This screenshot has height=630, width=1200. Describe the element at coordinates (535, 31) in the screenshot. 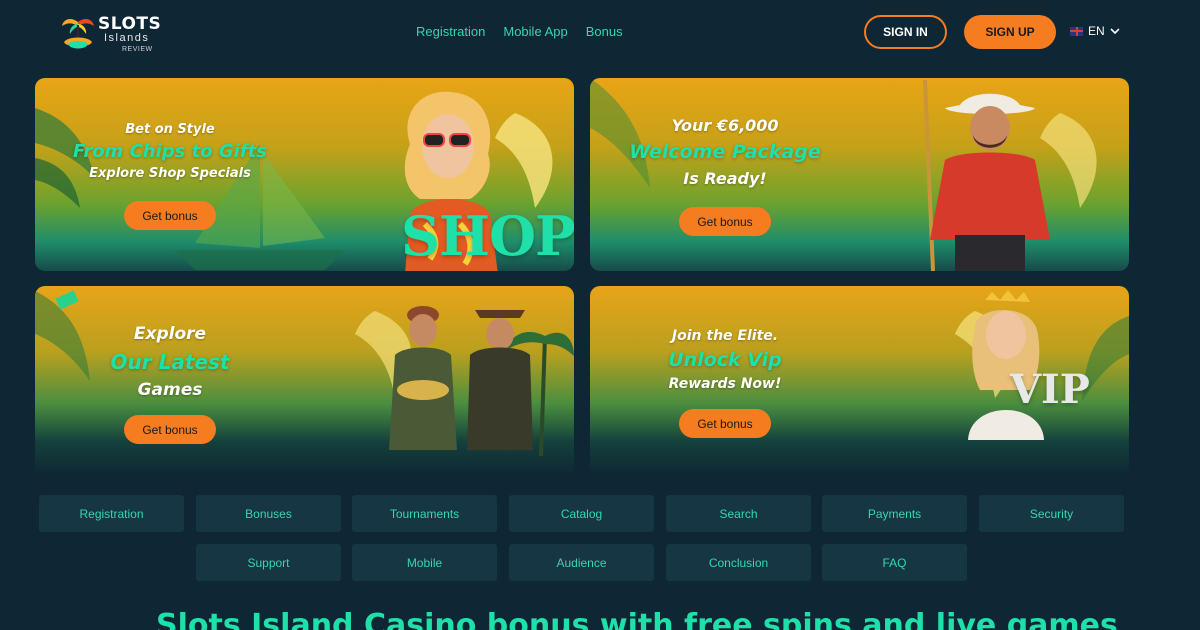

I see `nav-link-mobile-app: Mobile App` at that location.